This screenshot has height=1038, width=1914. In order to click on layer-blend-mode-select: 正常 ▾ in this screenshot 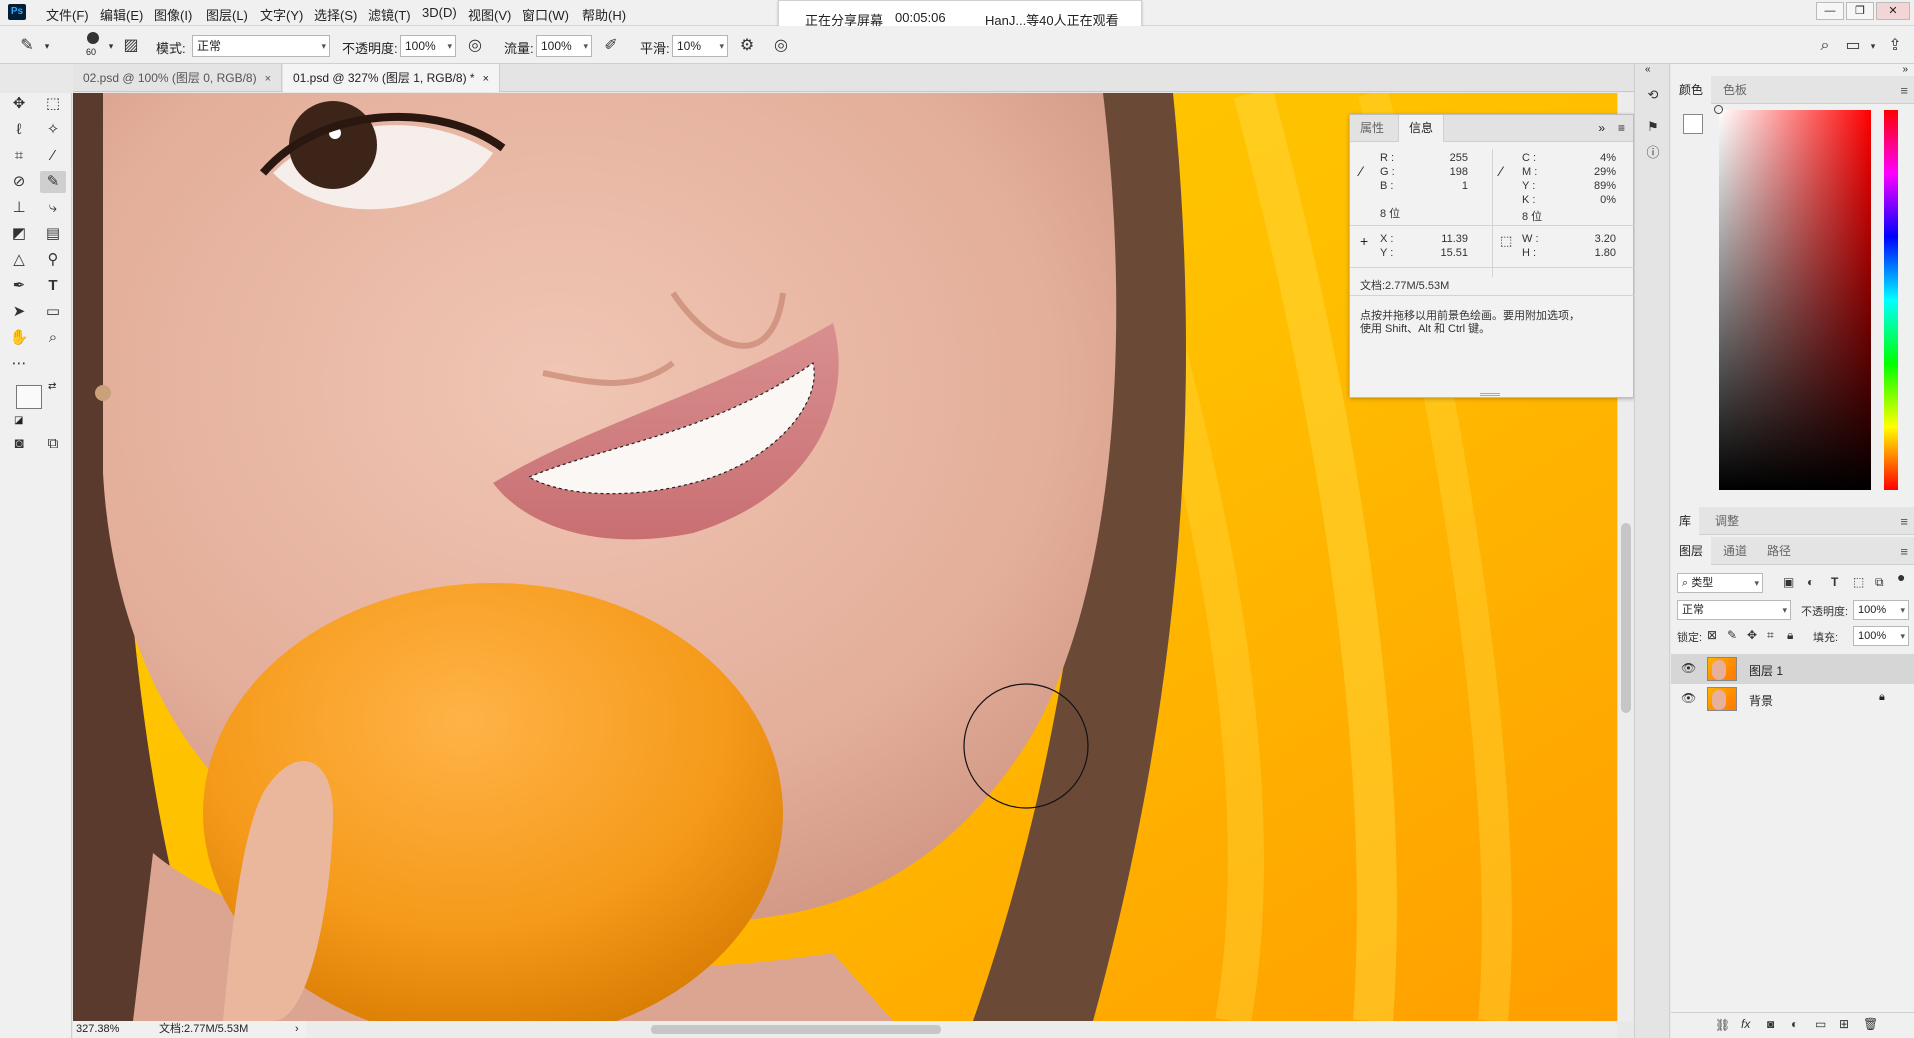, I will do `click(1734, 610)`.